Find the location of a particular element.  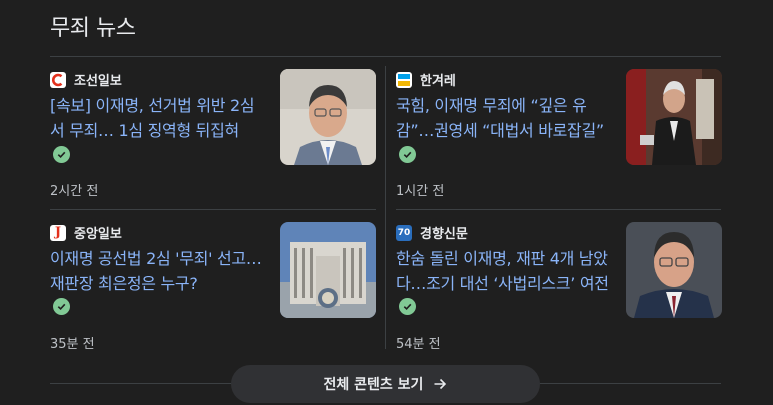

news-headline-link: 한숨 돌린 이재명, 재판 4개 남았다…조기 대선 ‘사법리스크’ 여전 is located at coordinates (504, 271).